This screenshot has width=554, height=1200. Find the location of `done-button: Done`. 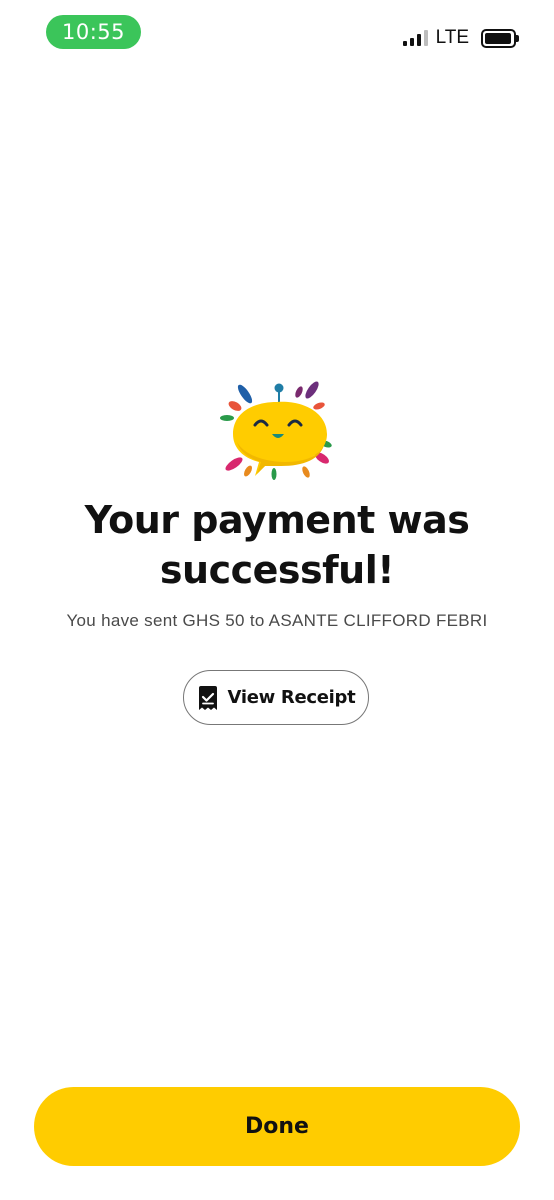

done-button: Done is located at coordinates (277, 1126).